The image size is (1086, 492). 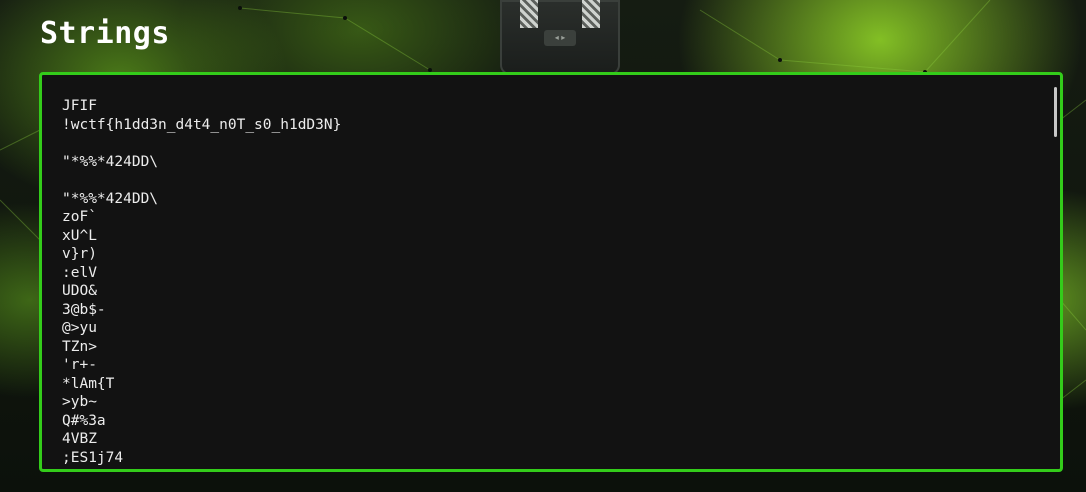 I want to click on strings-line: ;ES1j74, so click(x=93, y=457).